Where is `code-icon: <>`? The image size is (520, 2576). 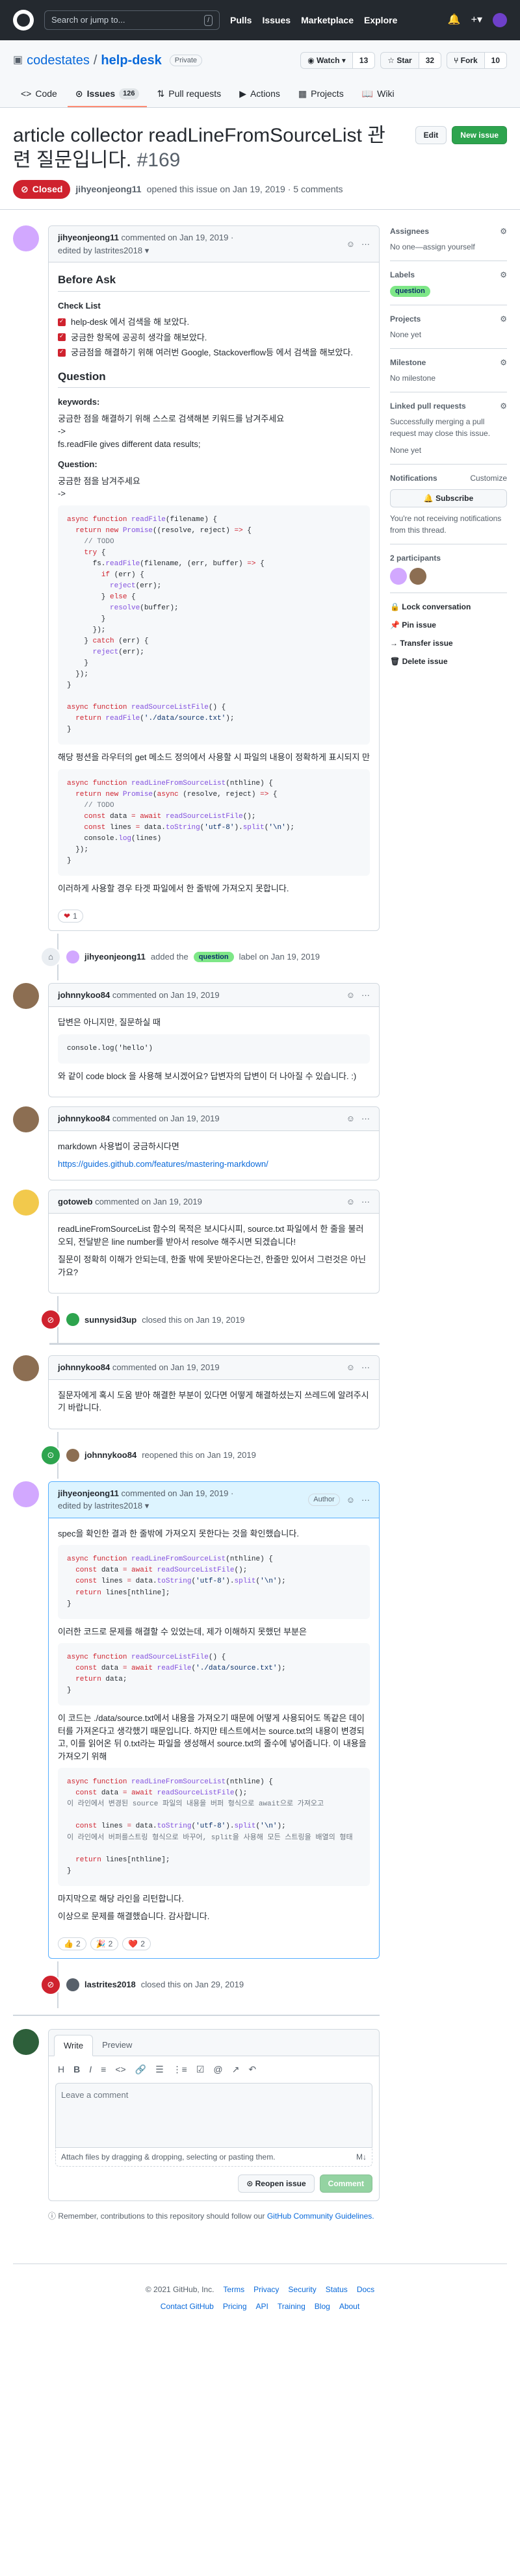
code-icon: <> is located at coordinates (120, 2069).